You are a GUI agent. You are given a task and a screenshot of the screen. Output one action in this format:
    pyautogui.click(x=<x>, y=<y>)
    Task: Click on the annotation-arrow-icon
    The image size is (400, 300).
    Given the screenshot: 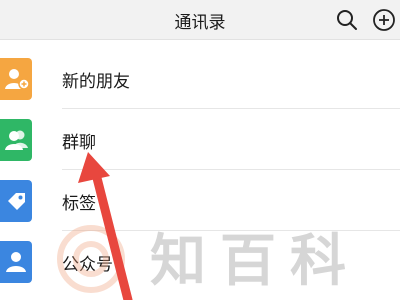 What is the action you would take?
    pyautogui.click(x=105, y=226)
    